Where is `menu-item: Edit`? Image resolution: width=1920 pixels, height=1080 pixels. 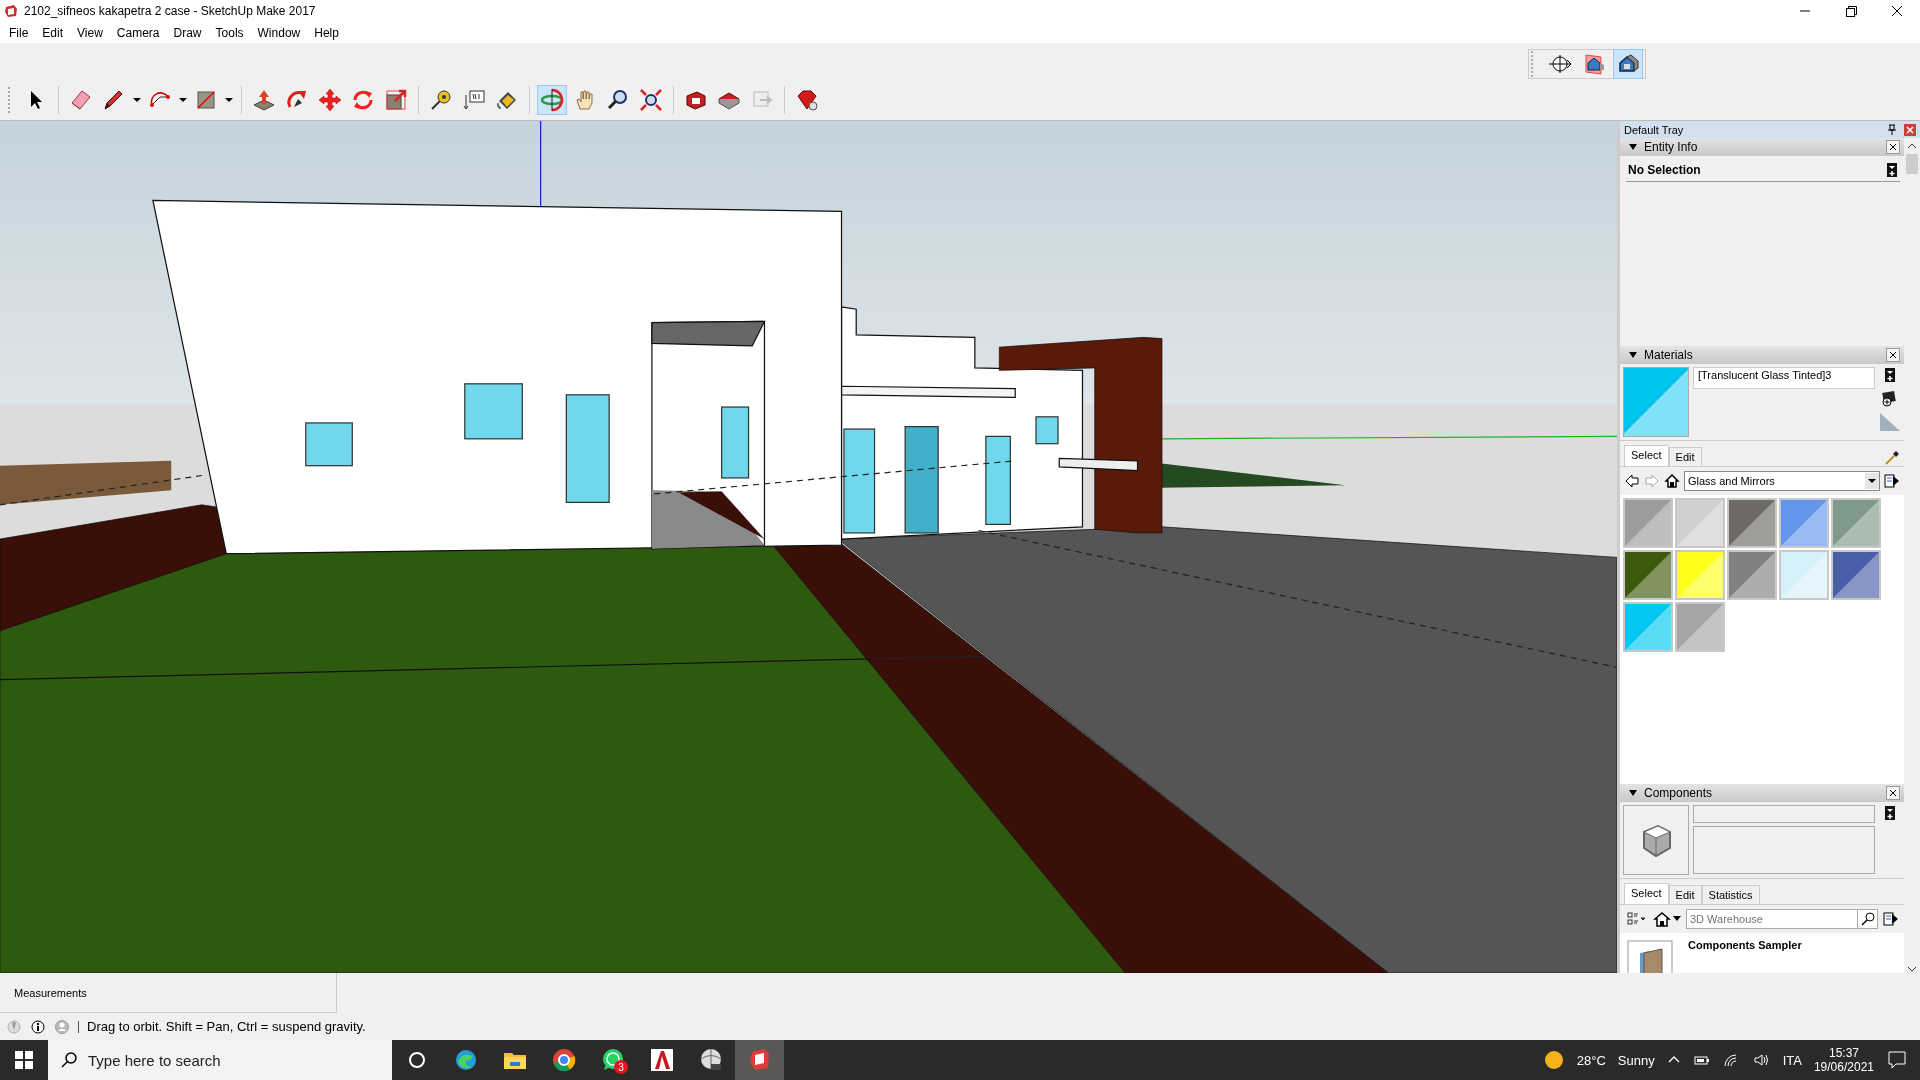 menu-item: Edit is located at coordinates (53, 32).